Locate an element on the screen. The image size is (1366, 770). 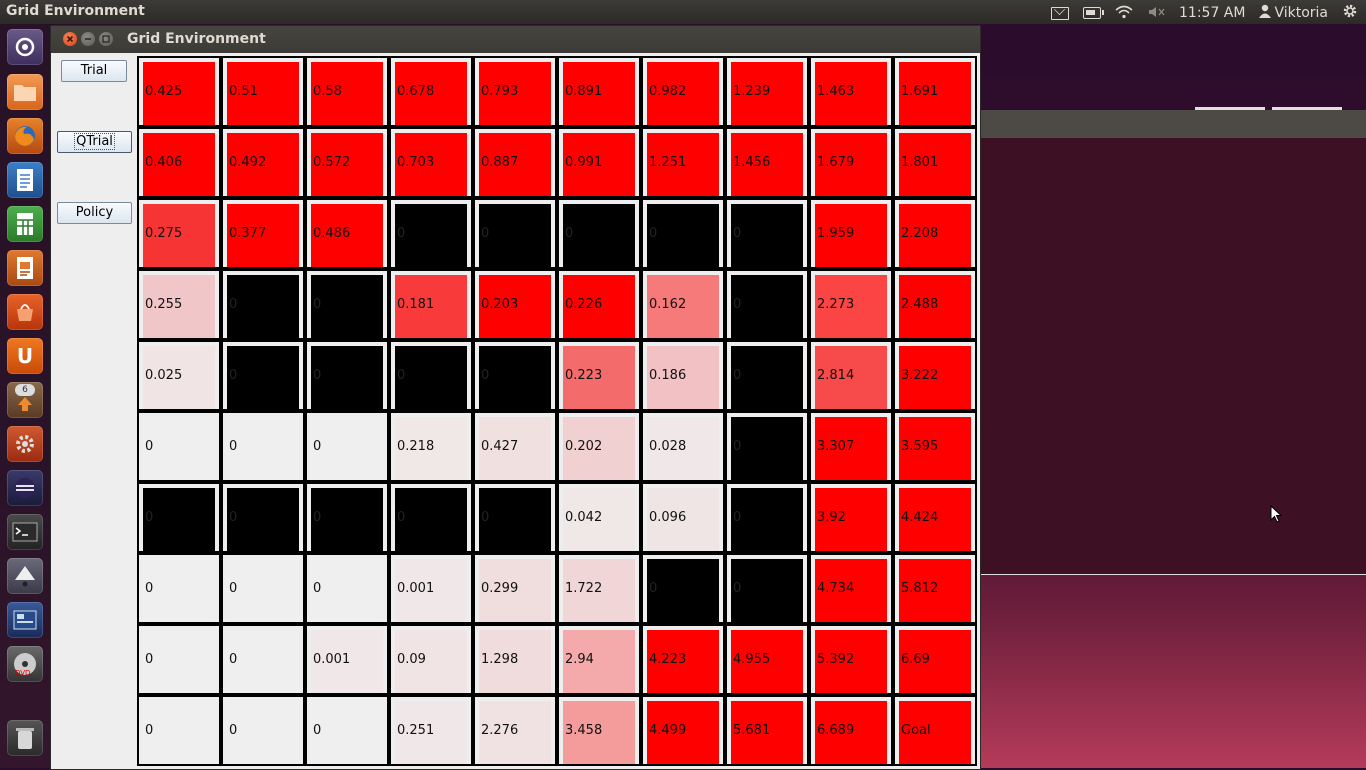
grid-cell: 1.722 is located at coordinates (599, 588).